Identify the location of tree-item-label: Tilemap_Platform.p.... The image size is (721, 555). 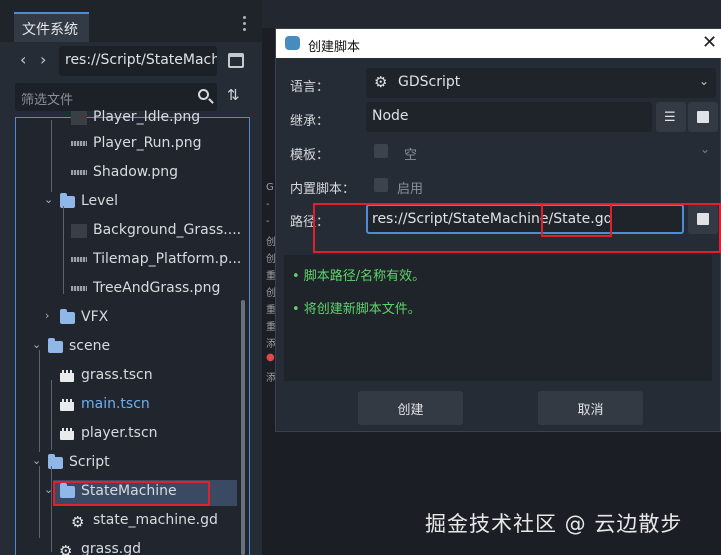
(167, 259).